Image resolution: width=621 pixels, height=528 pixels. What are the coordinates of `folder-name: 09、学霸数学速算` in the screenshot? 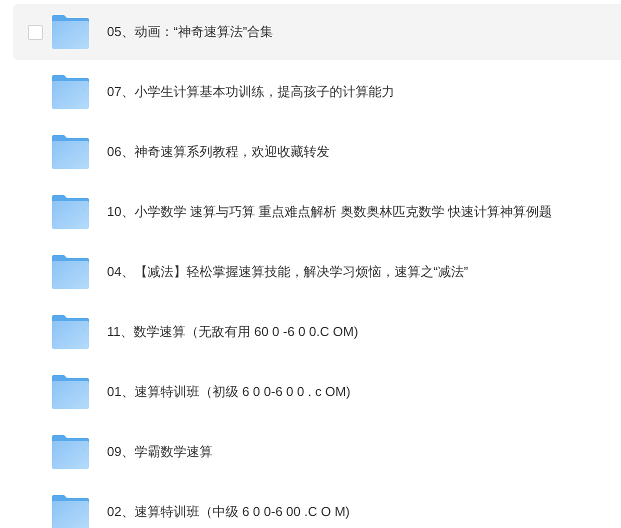 It's located at (159, 452).